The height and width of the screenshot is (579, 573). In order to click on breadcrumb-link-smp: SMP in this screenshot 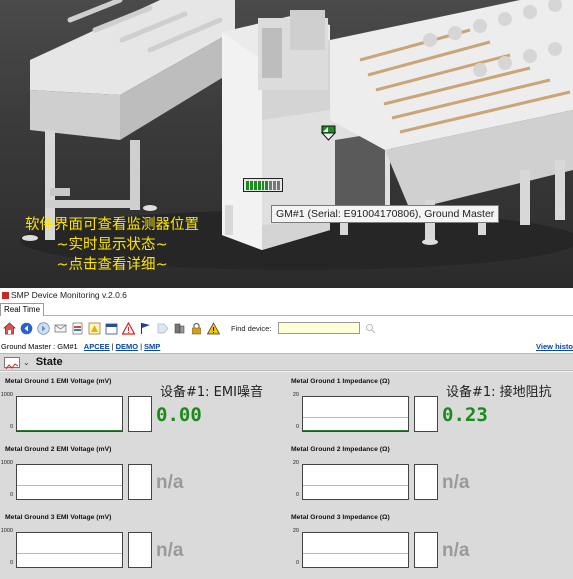, I will do `click(152, 346)`.